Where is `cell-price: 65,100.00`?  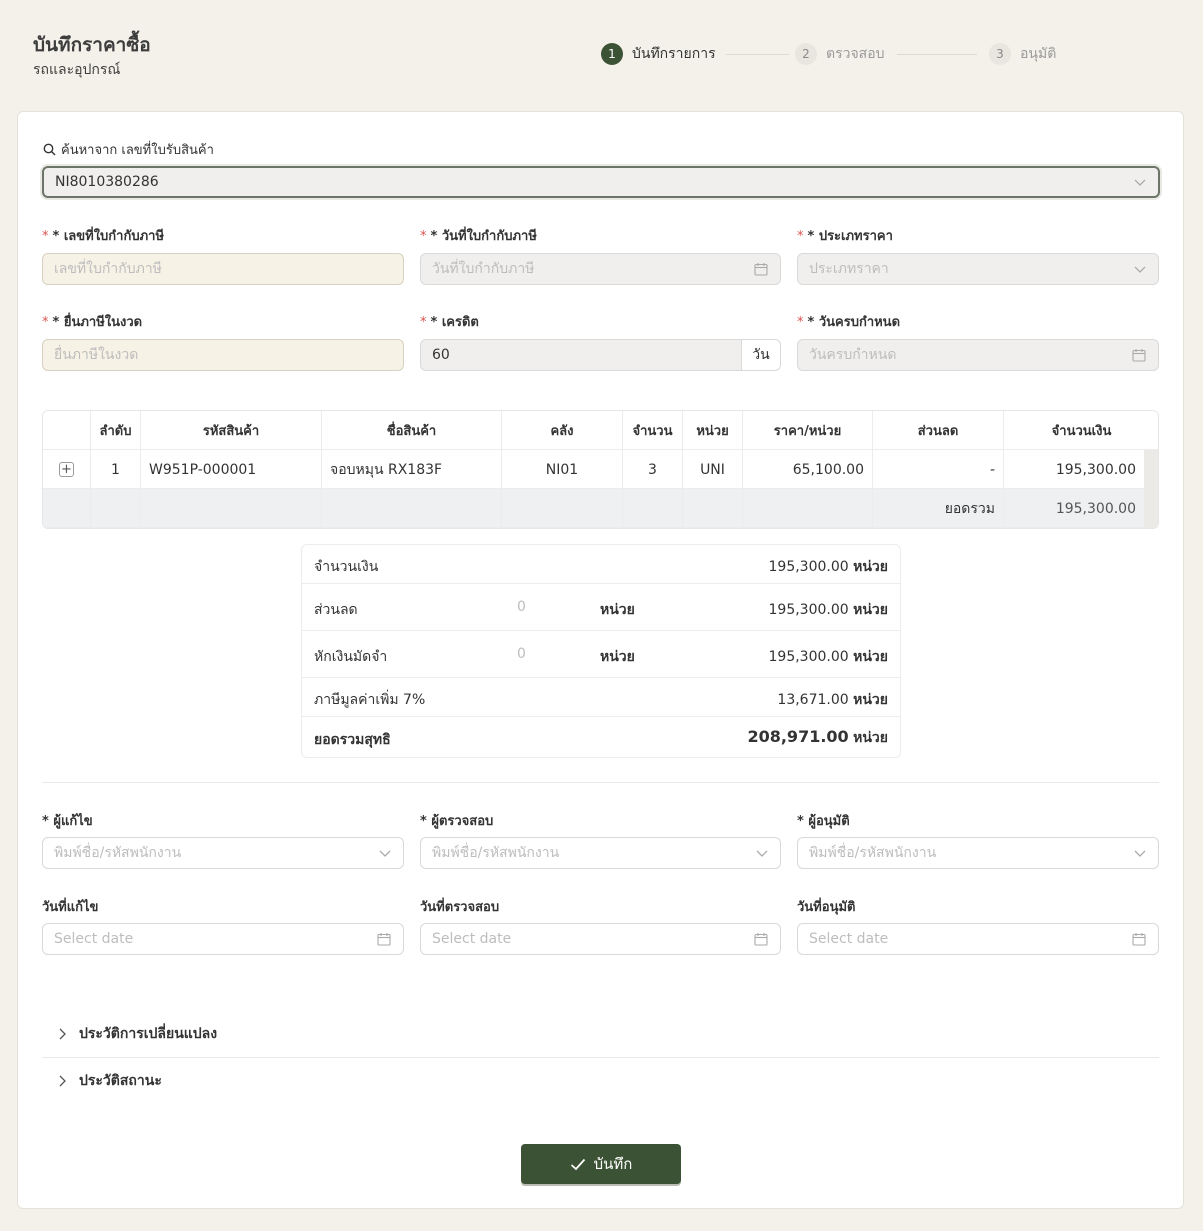
cell-price: 65,100.00 is located at coordinates (808, 469).